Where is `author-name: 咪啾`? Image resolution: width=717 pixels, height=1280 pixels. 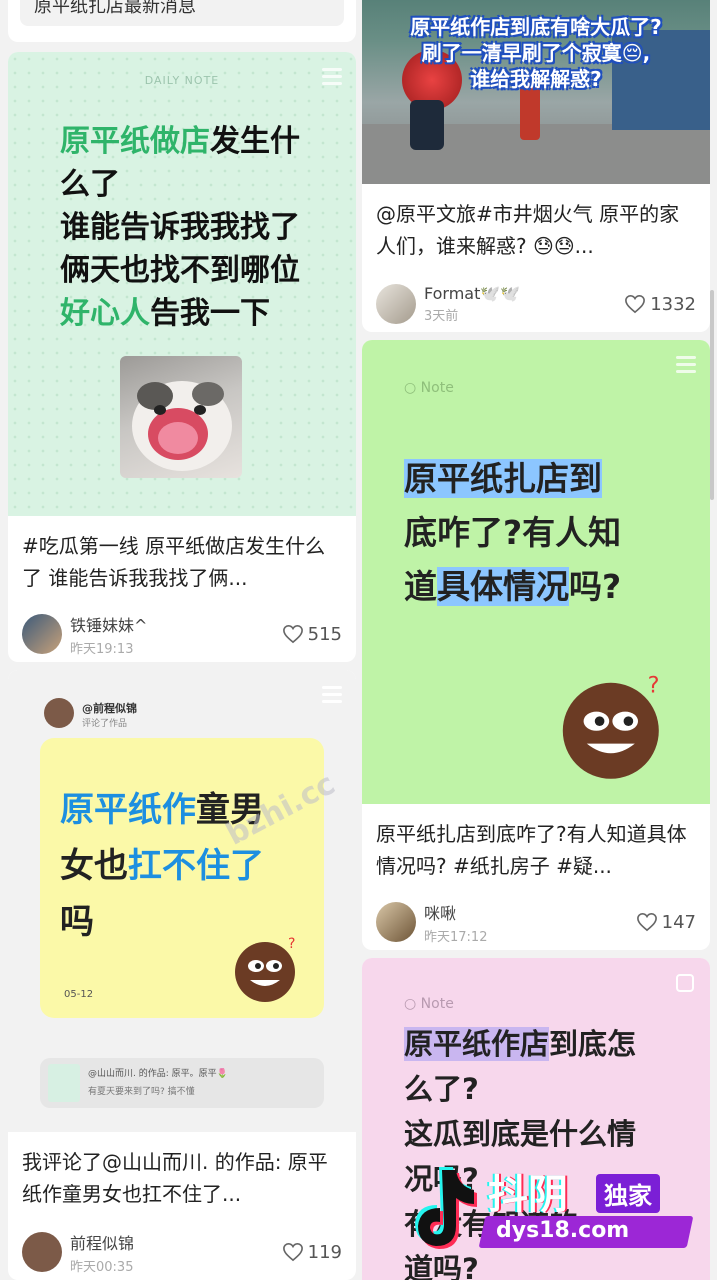 author-name: 咪啾 is located at coordinates (530, 912).